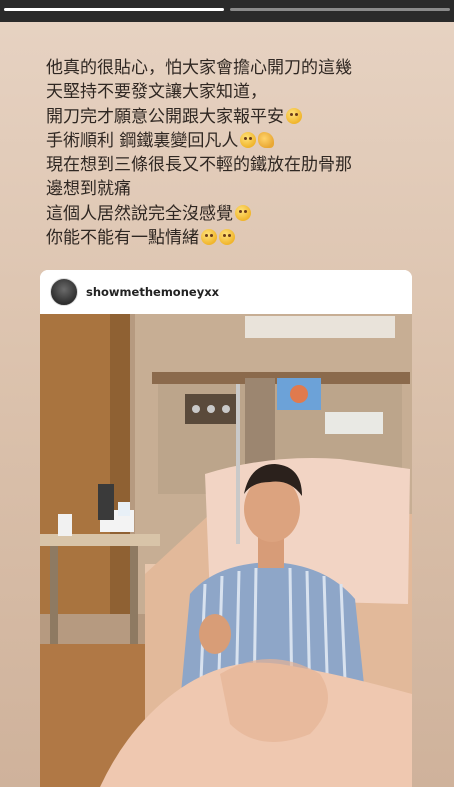 This screenshot has width=454, height=787. What do you see at coordinates (236, 141) in the screenshot?
I see `caption-line: 手術順利 鋼鐵裏變回凡人` at bounding box center [236, 141].